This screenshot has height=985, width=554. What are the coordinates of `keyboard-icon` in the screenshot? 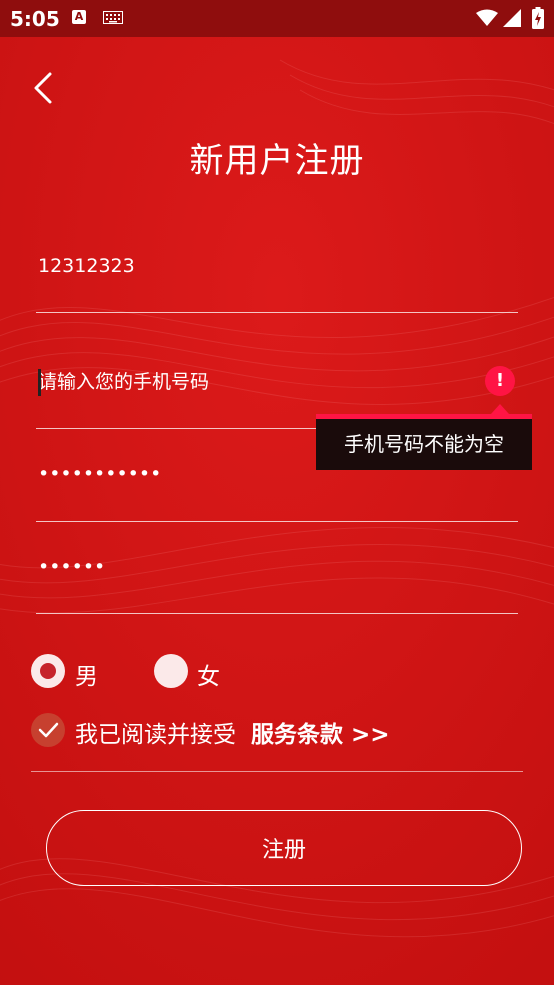 It's located at (113, 17).